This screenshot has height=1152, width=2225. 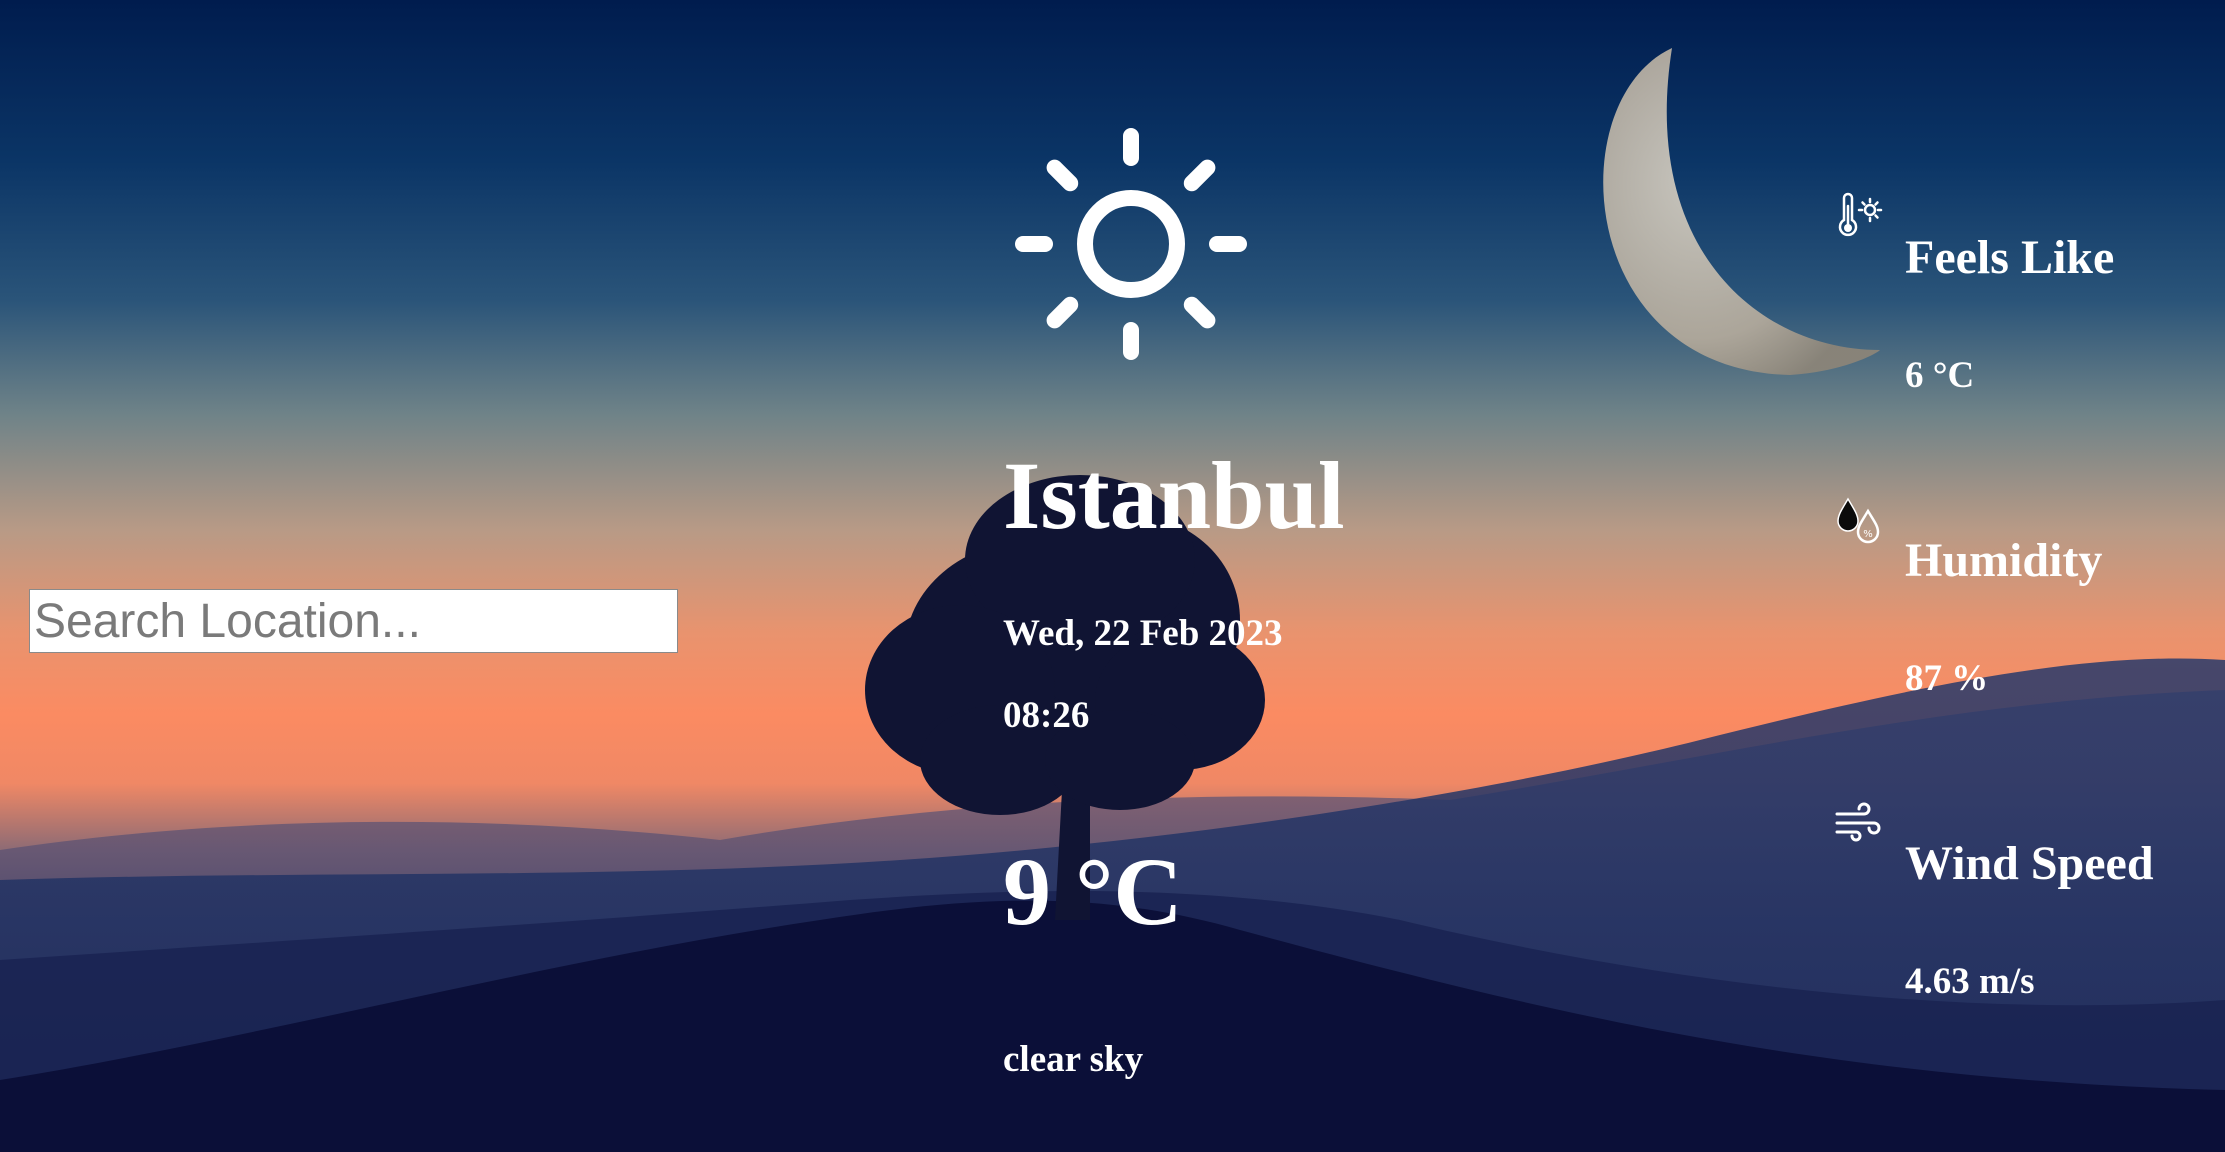 What do you see at coordinates (1858, 520) in the screenshot?
I see `humidity-drops-icon: %` at bounding box center [1858, 520].